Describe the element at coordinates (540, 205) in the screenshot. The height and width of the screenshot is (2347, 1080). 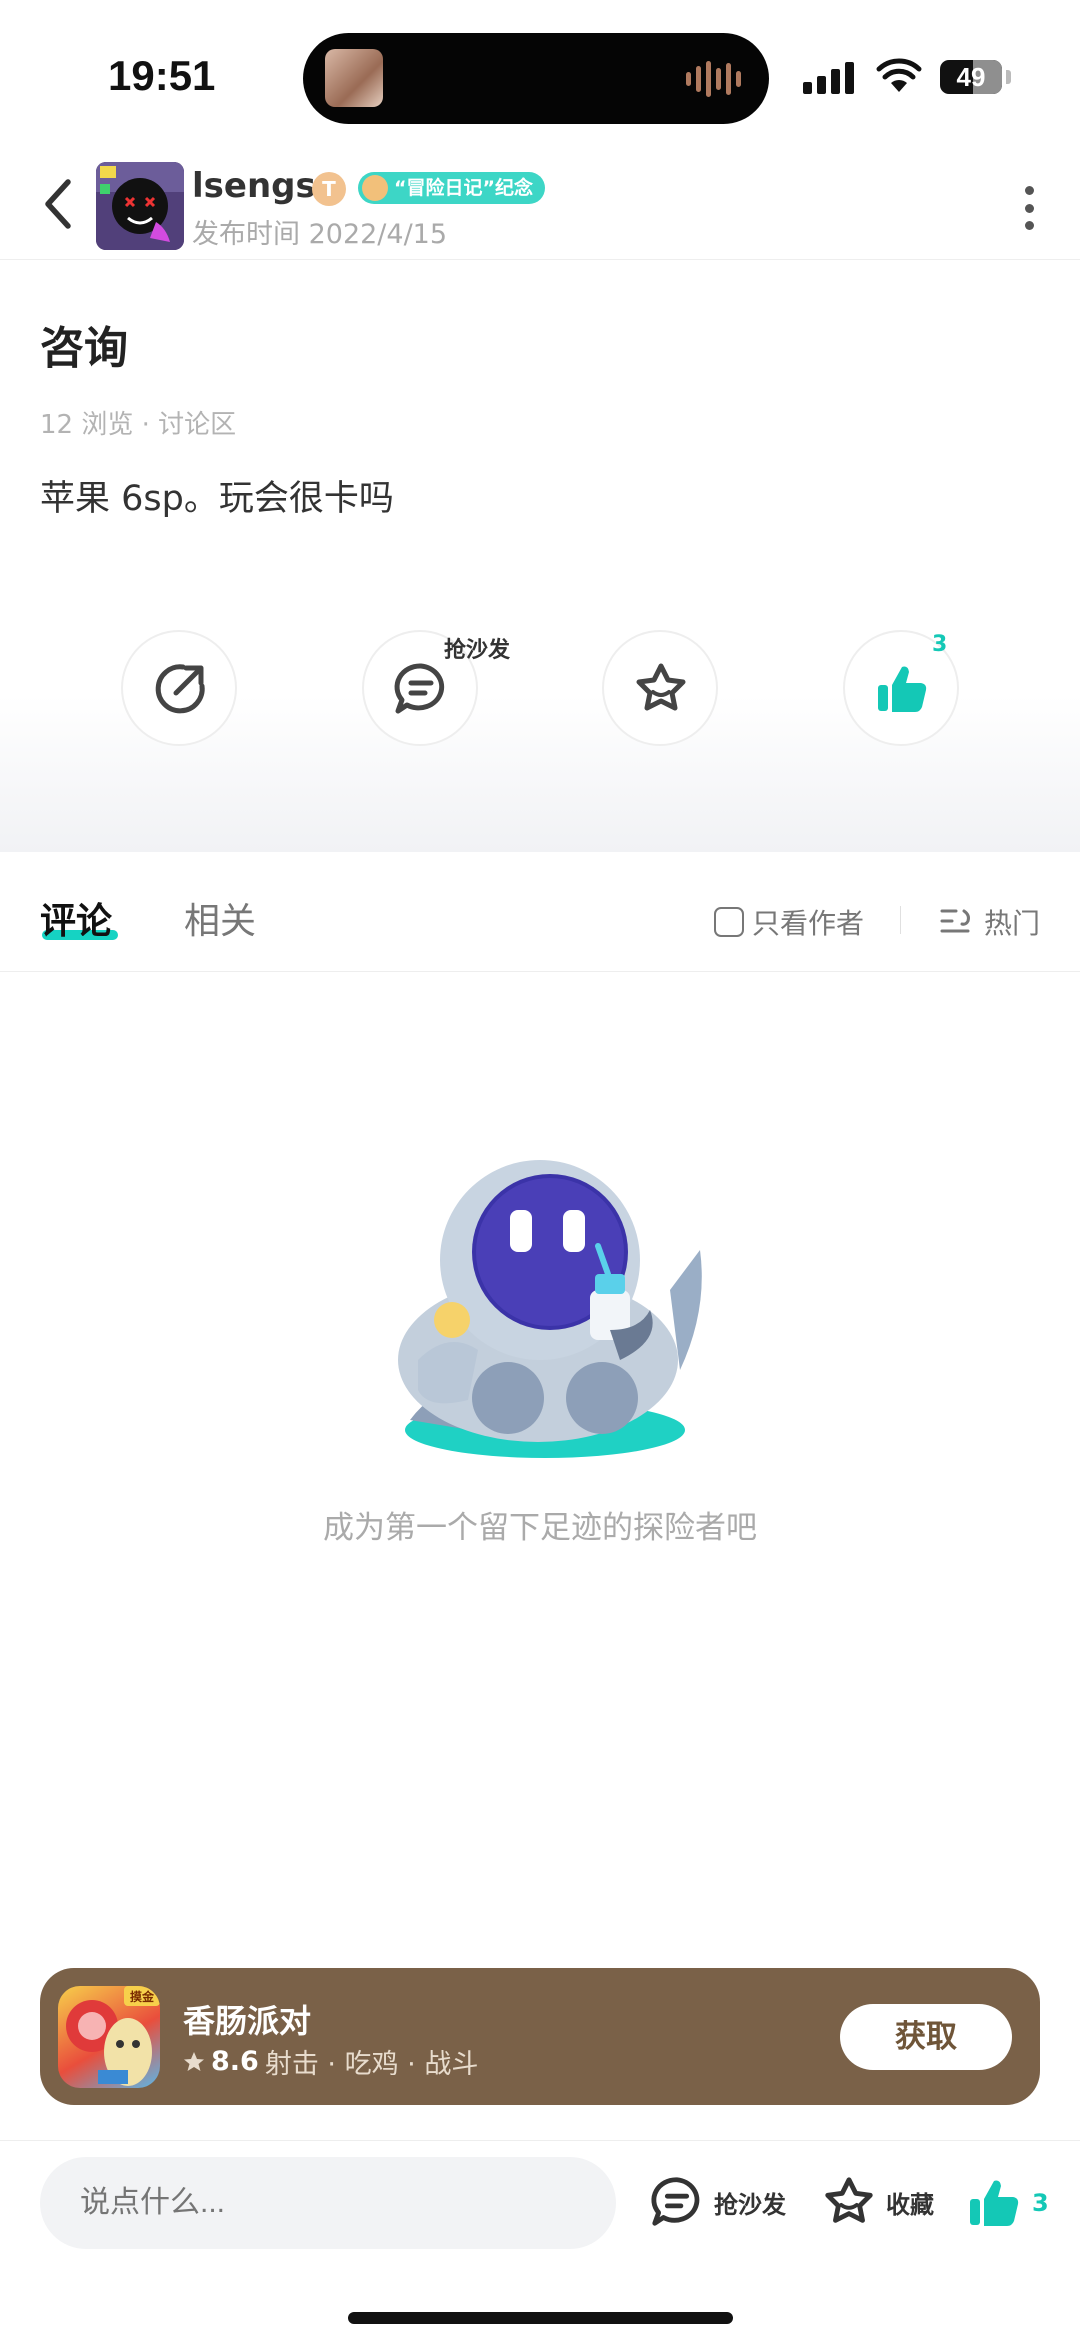
I see `post-header: lsengs T “冒险日记”纪念 发布时间 2022/4/15` at that location.